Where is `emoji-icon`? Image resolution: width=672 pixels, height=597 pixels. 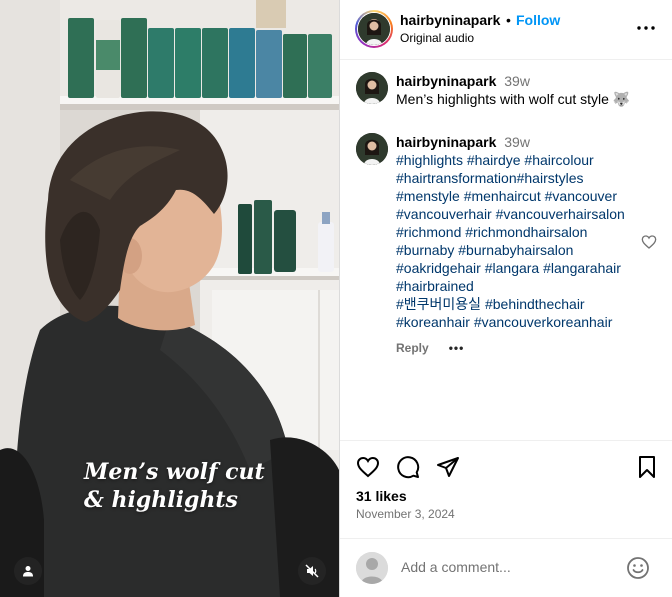
emoji-icon is located at coordinates (638, 568).